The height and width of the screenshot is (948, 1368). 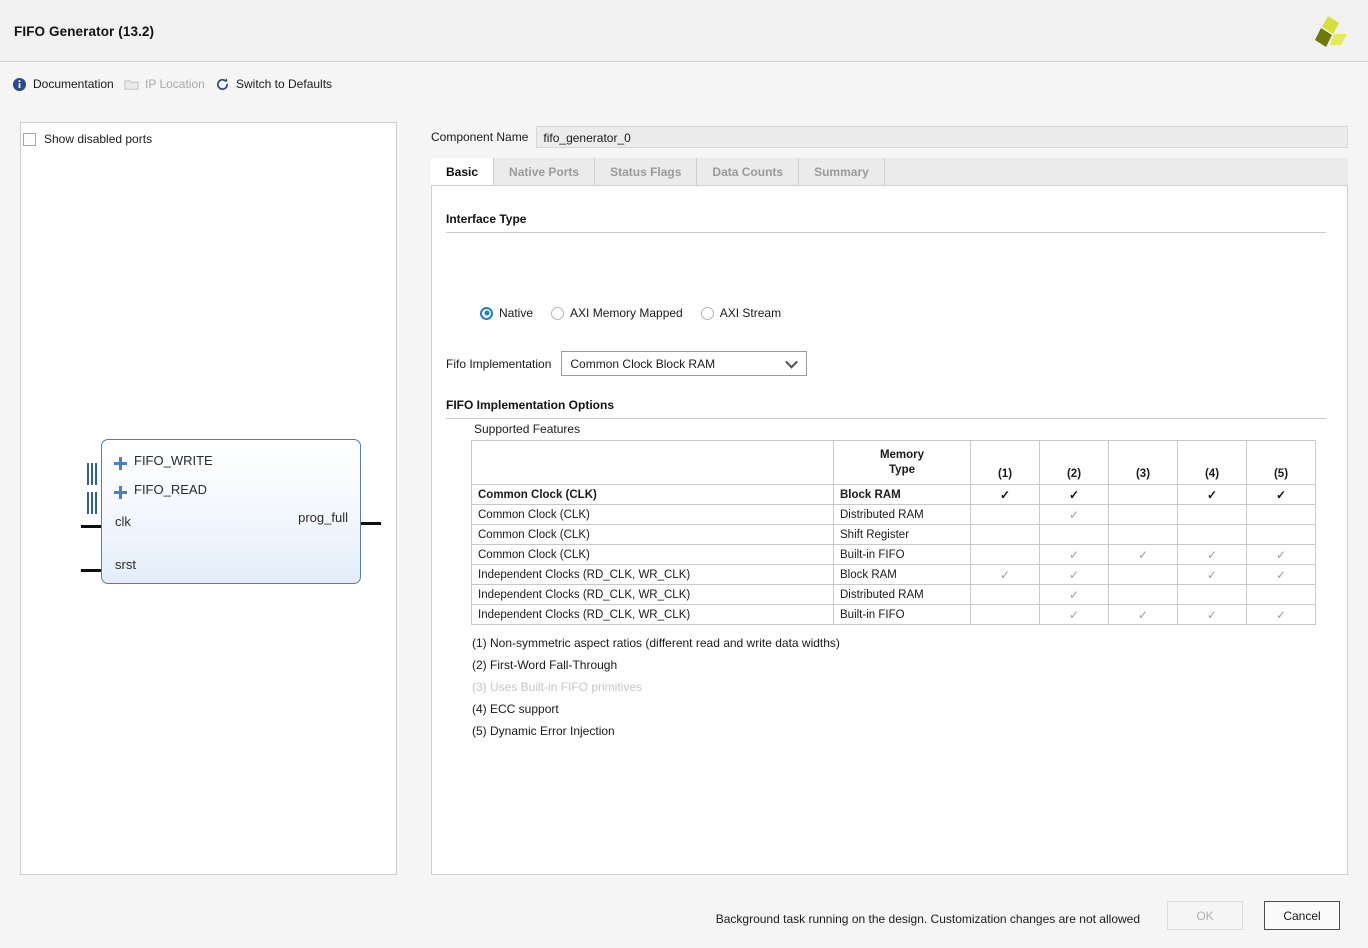 I want to click on tab-status-flags: Status Flags, so click(x=646, y=171).